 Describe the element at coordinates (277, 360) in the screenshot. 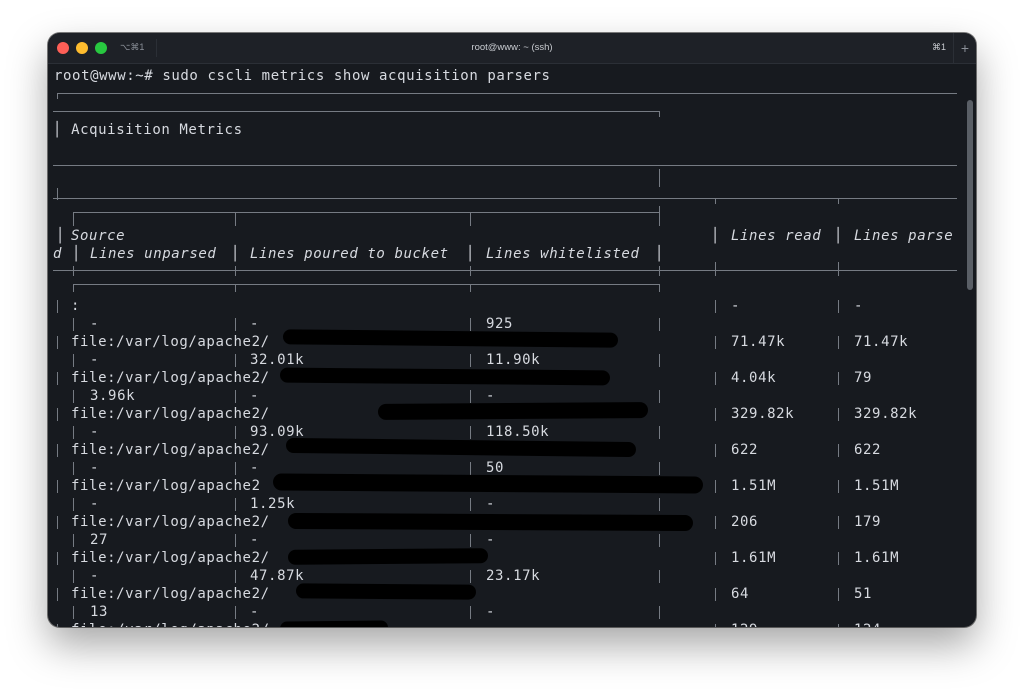

I see `cell-lines-poured: 32.01k` at that location.